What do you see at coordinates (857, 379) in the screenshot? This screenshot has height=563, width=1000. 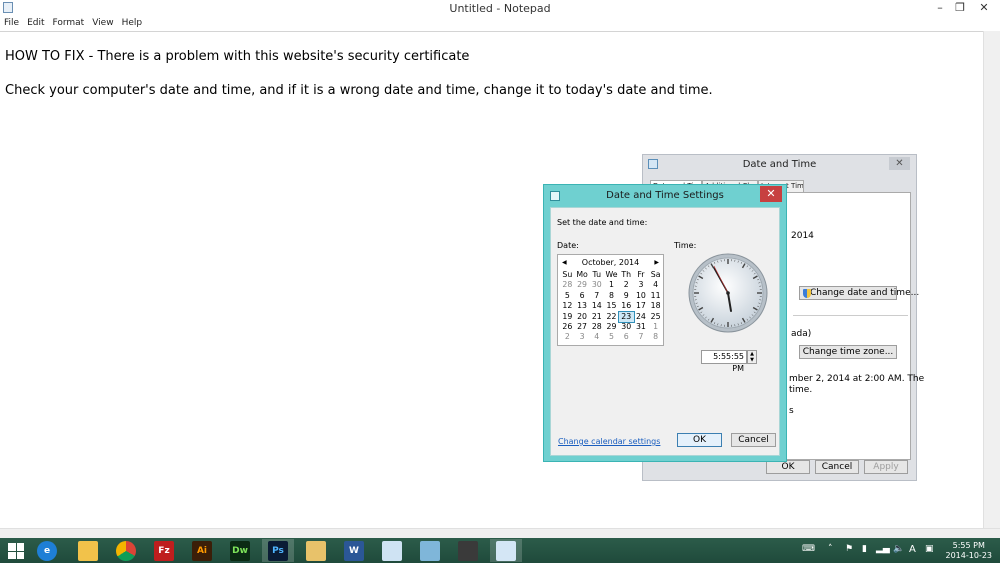 I see `dst-text: mber 2, 2014 at 2:00 AM. The` at bounding box center [857, 379].